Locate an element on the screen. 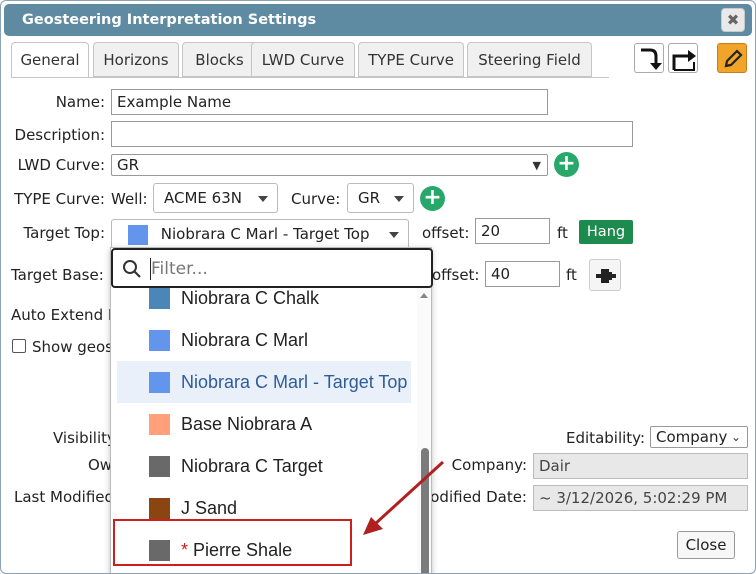  show-geos-label: Show geos is located at coordinates (72, 347).